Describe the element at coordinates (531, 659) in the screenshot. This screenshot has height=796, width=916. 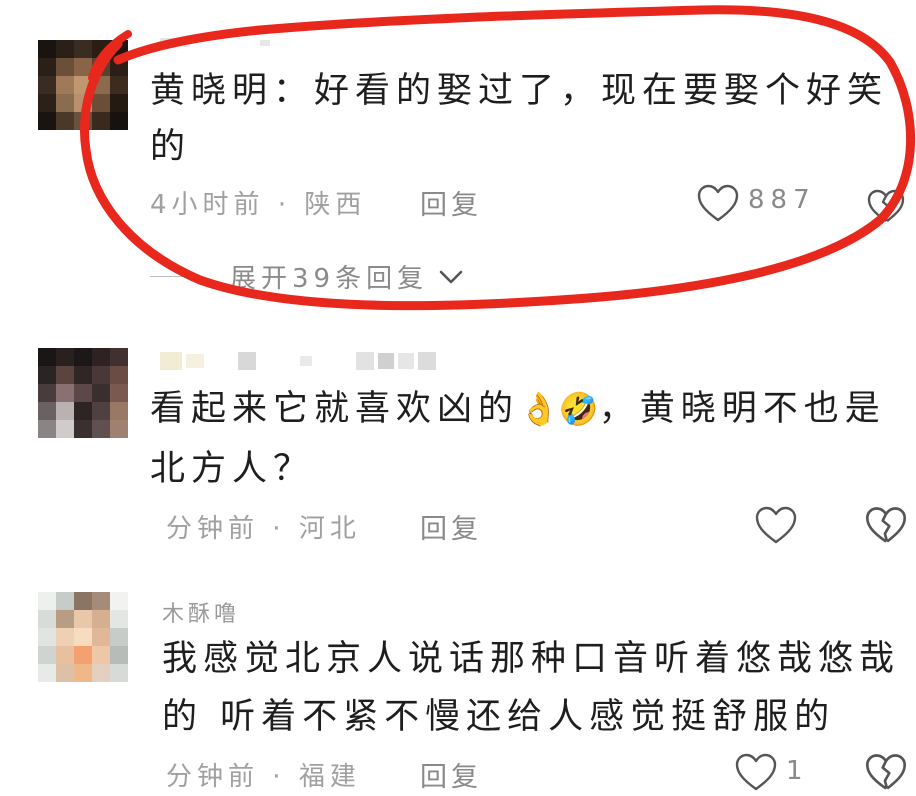
I see `comment-text-line1: 我感觉北京人说话那种口音听着悠哉悠哉` at that location.